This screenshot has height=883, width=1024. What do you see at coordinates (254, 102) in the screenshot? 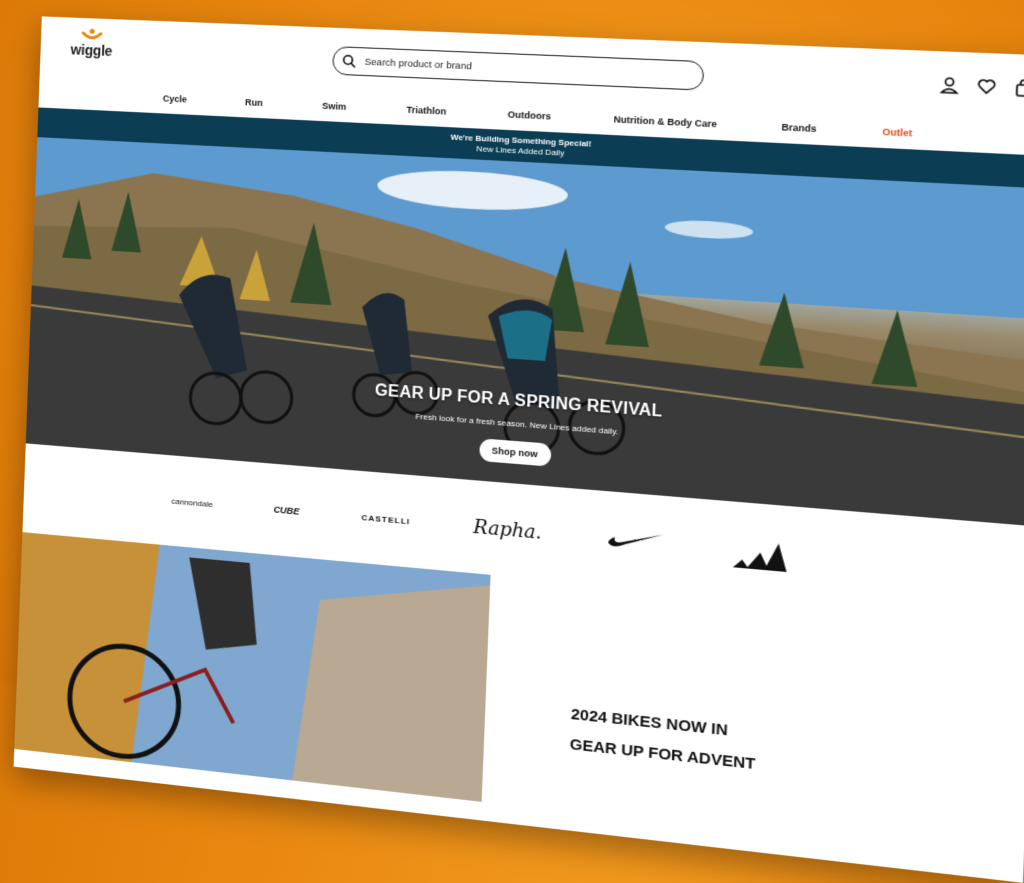
I see `nav-run: Run` at bounding box center [254, 102].